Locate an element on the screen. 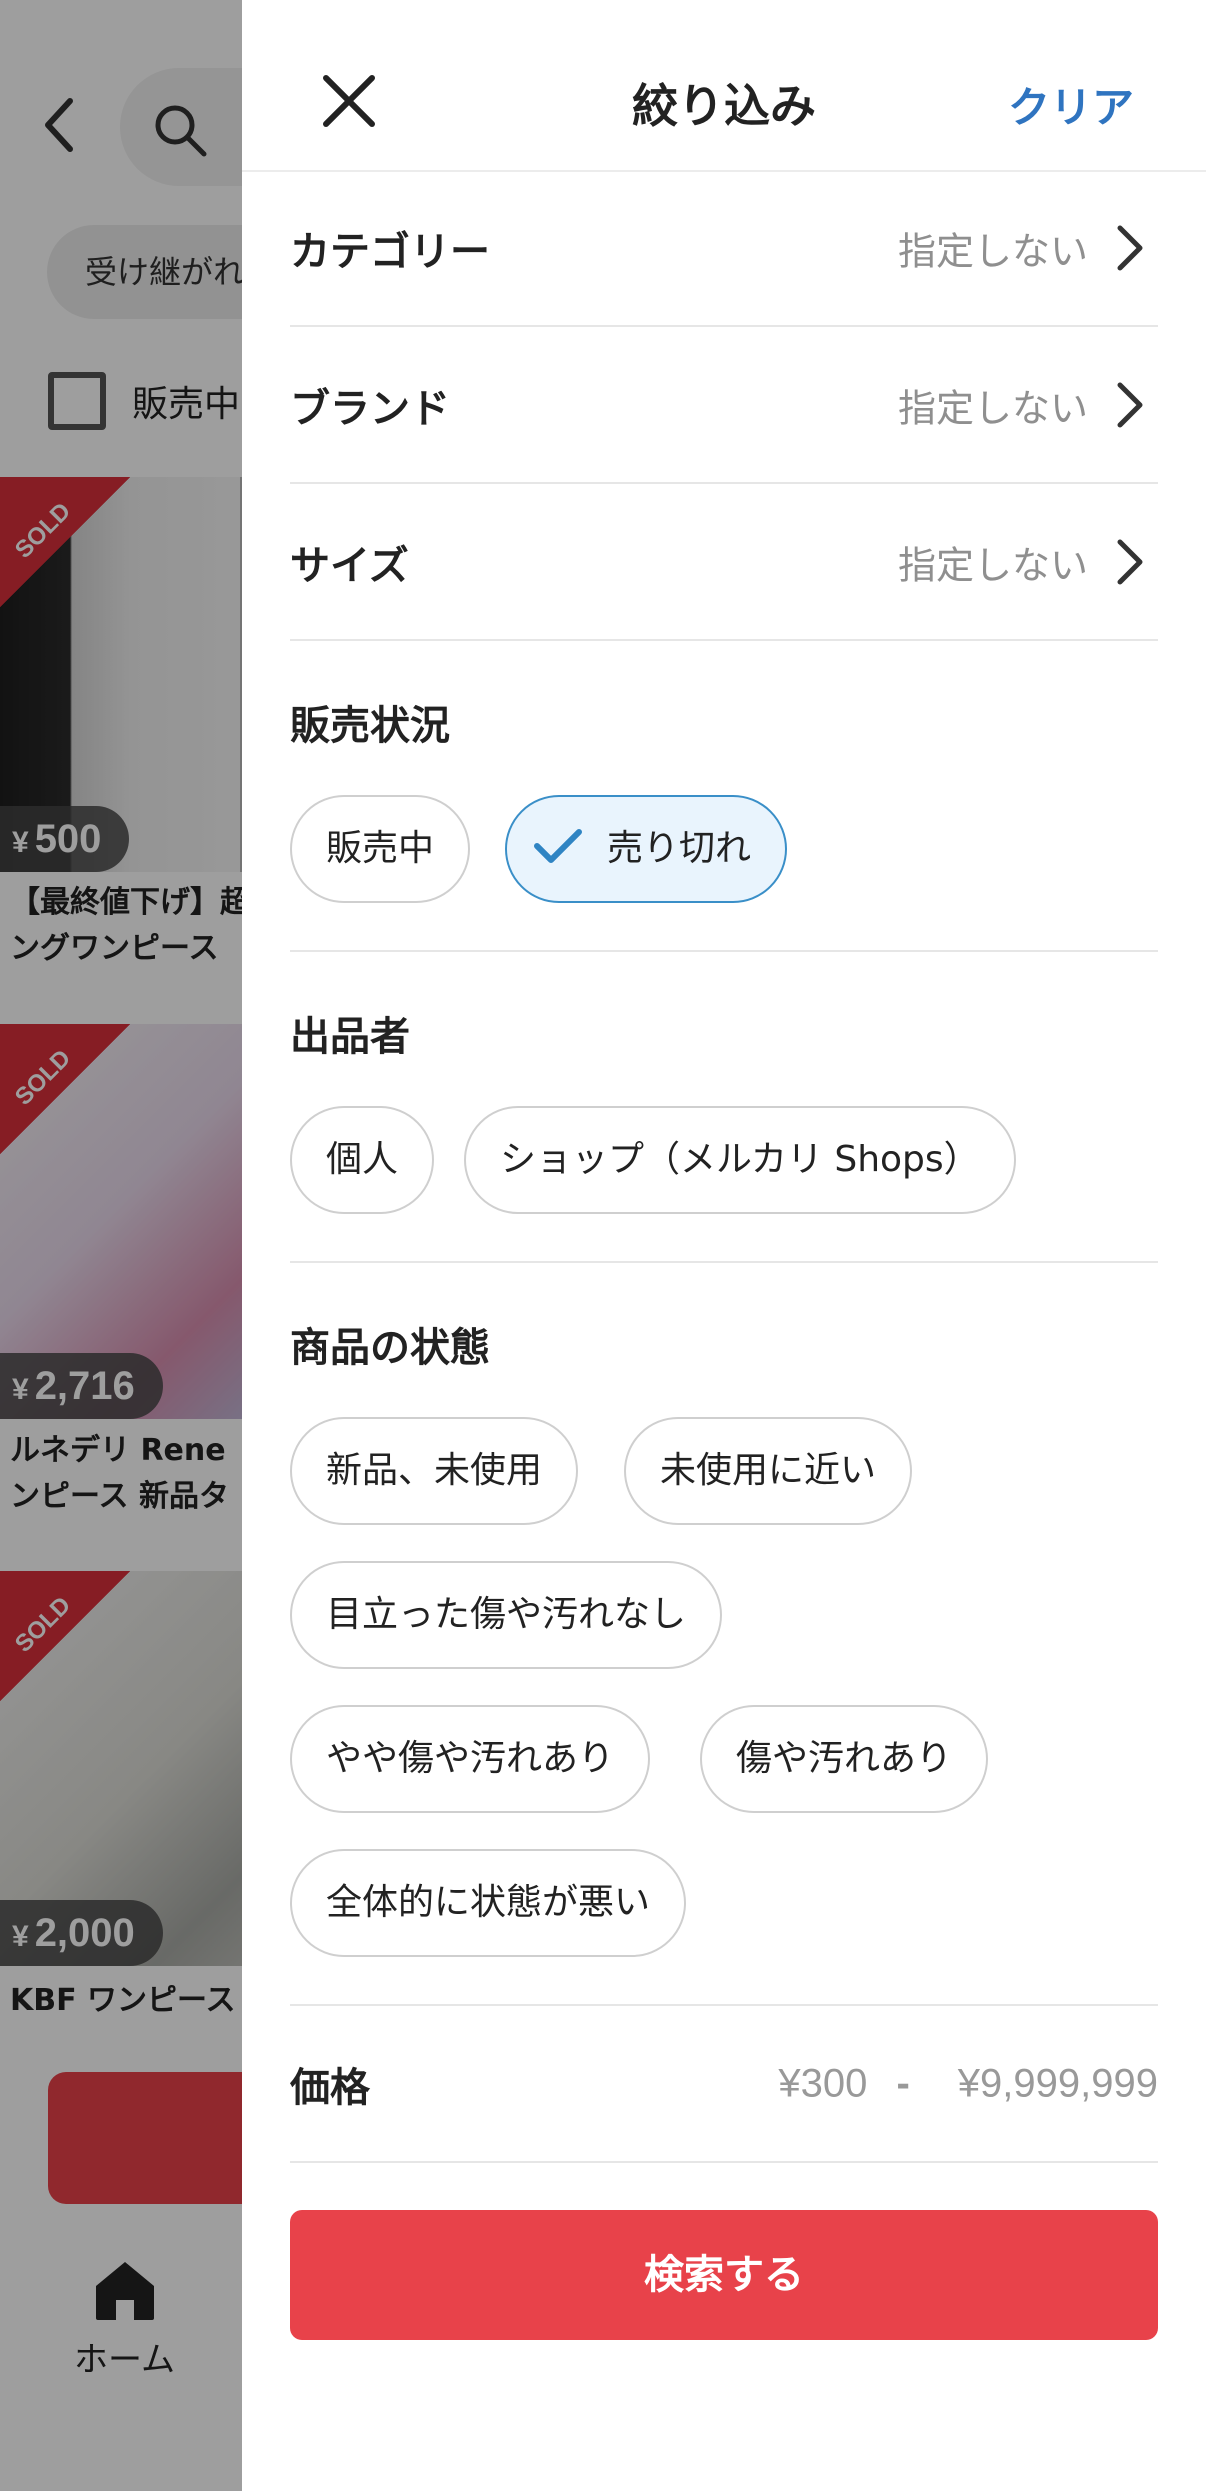  filter-pill-condition: 未使用に近い is located at coordinates (768, 1471).